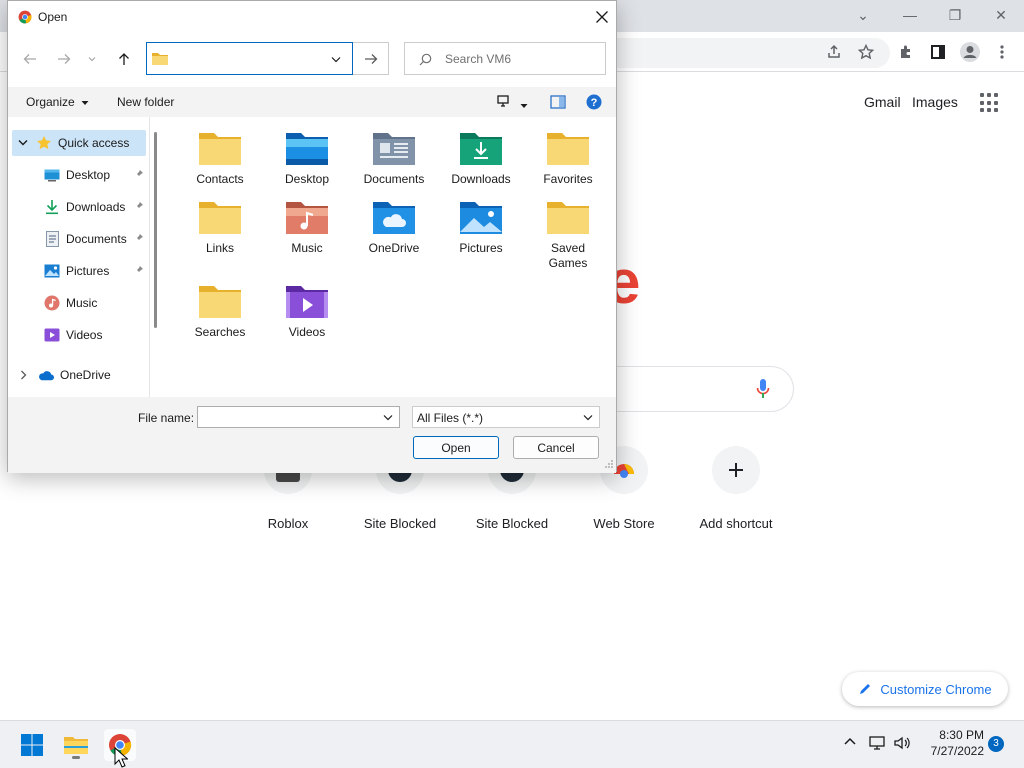  Describe the element at coordinates (92, 59) in the screenshot. I see `recent-locations-chevron-icon` at that location.